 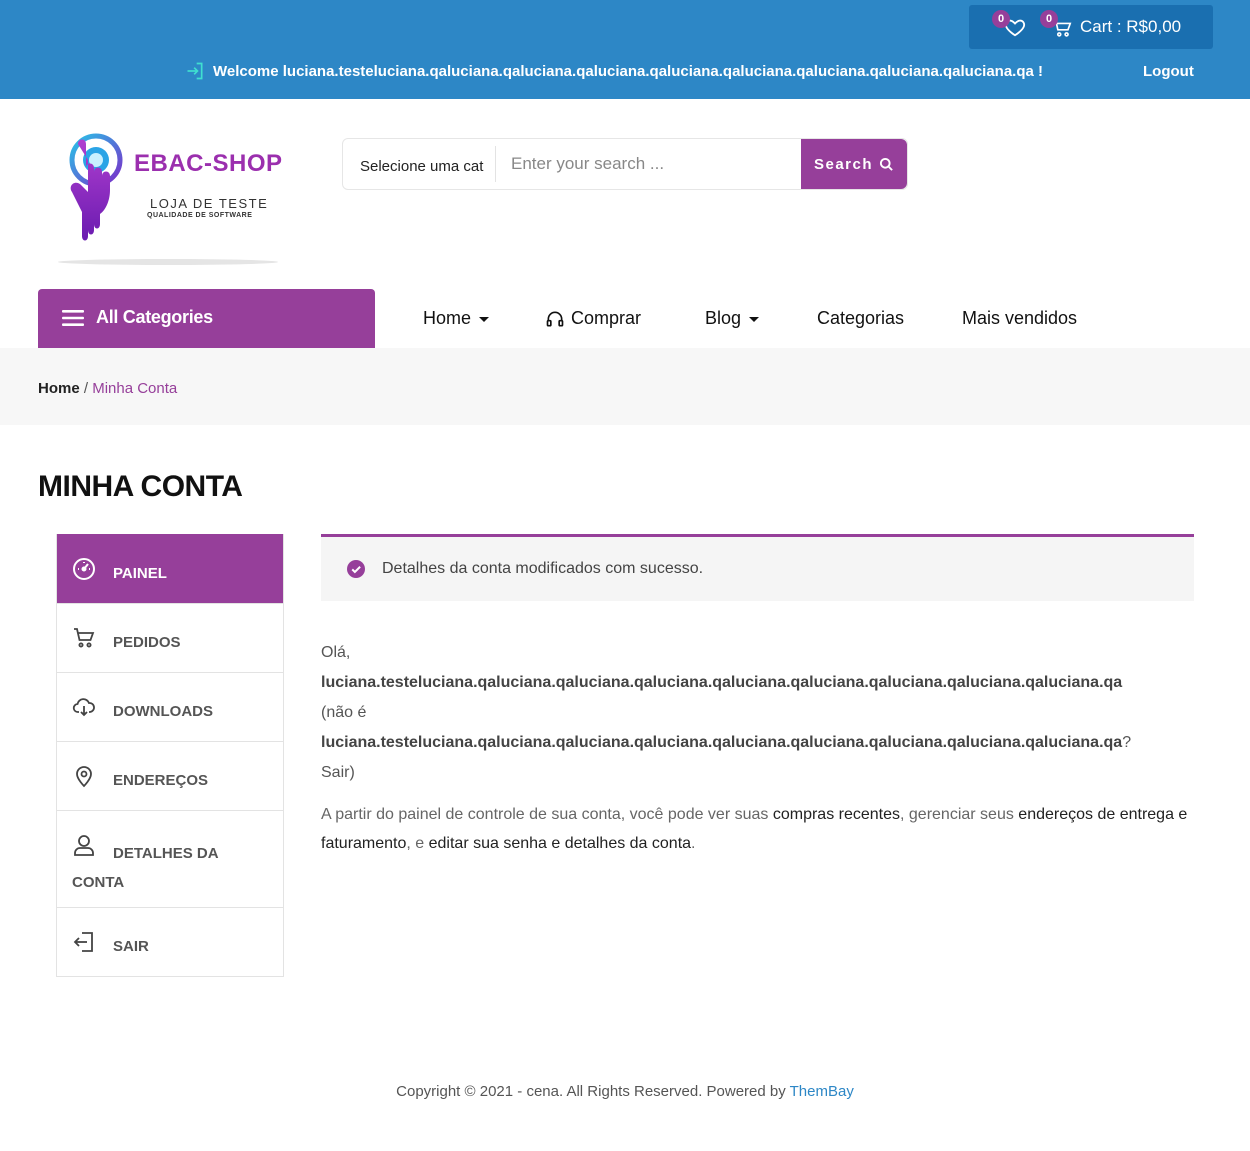 What do you see at coordinates (145, 868) in the screenshot?
I see `sidebar-item-label: Detalhes da conta` at bounding box center [145, 868].